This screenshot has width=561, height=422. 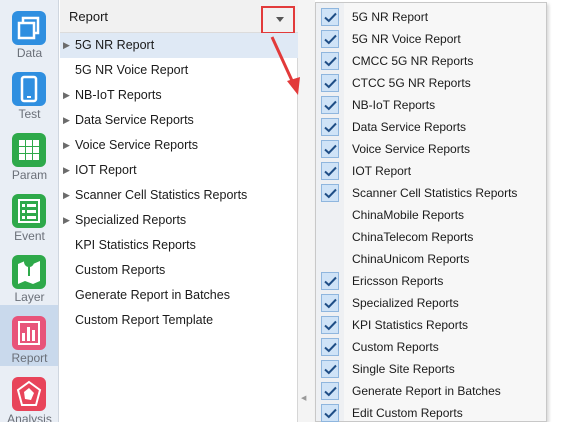 What do you see at coordinates (179, 95) in the screenshot?
I see `tree-row: ▶ NB-IoT Reports` at bounding box center [179, 95].